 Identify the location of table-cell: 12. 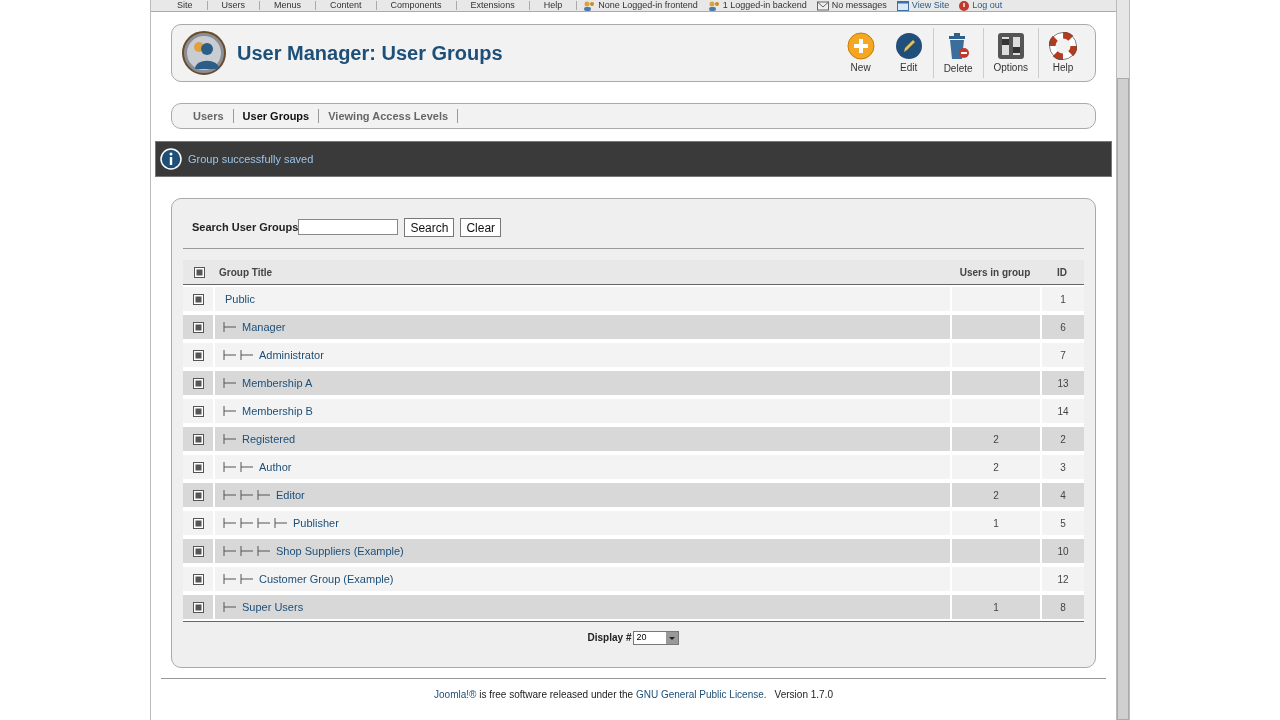
(1063, 579).